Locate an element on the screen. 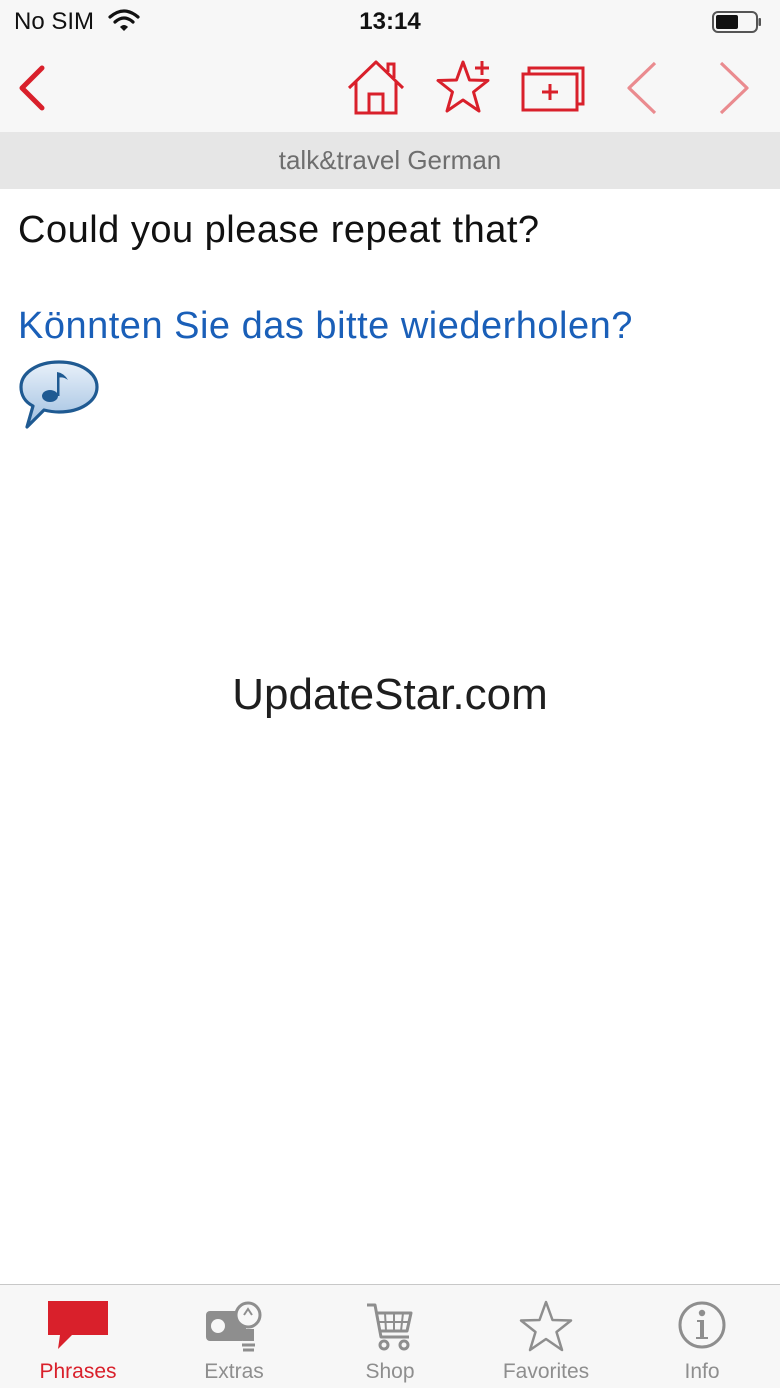  status-bar: No SIM 13:14 is located at coordinates (390, 22).